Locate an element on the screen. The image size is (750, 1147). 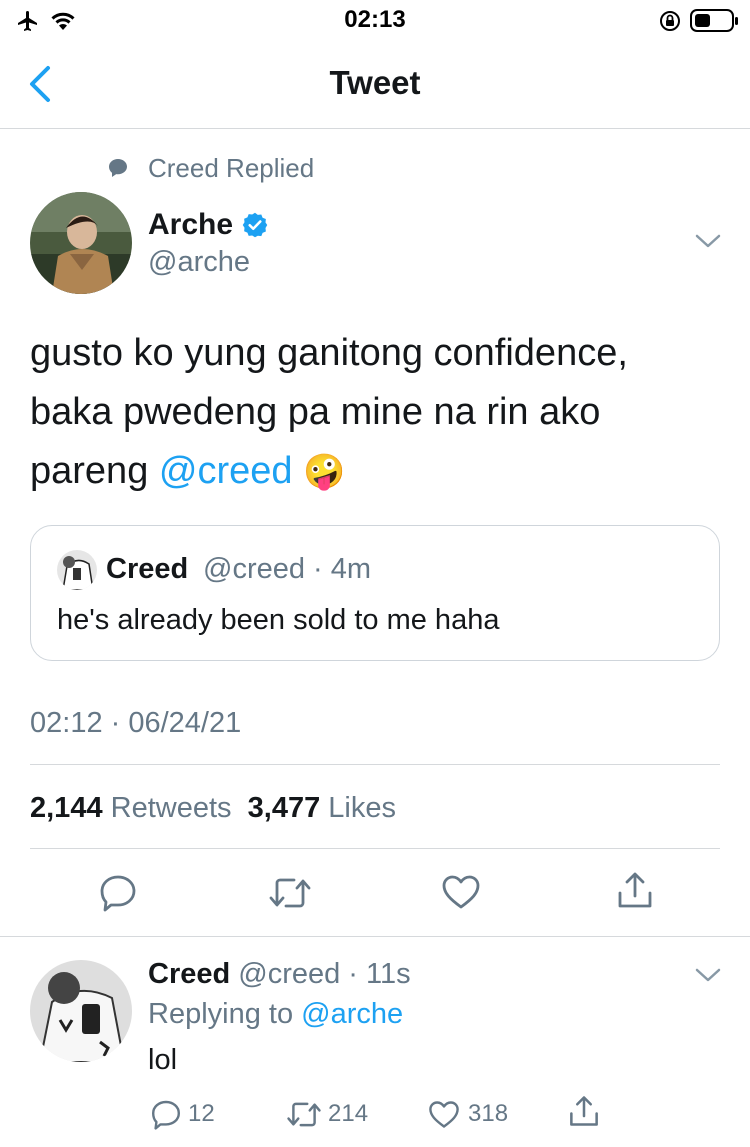
retweets-count: 2,144 is located at coordinates (66, 808).